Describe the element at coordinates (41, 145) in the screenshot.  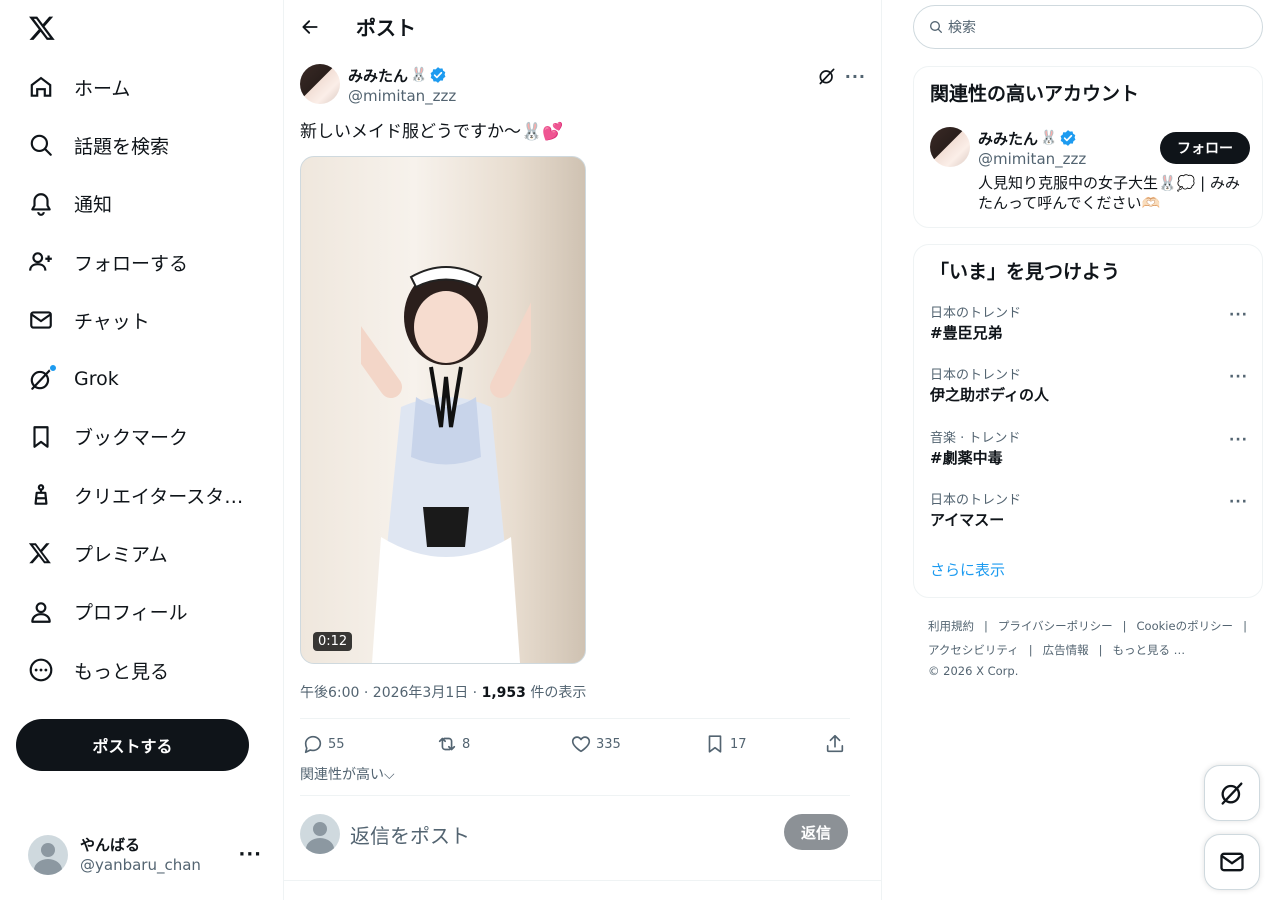
I see `search-icon` at that location.